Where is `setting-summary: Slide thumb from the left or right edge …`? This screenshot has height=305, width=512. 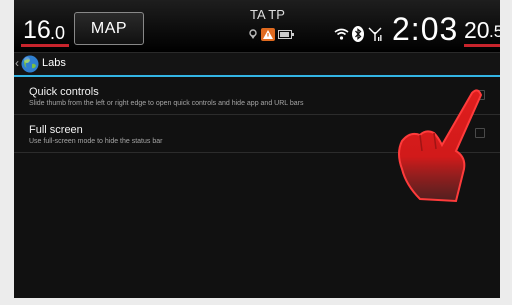 setting-summary: Slide thumb from the left or right edge … is located at coordinates (166, 103).